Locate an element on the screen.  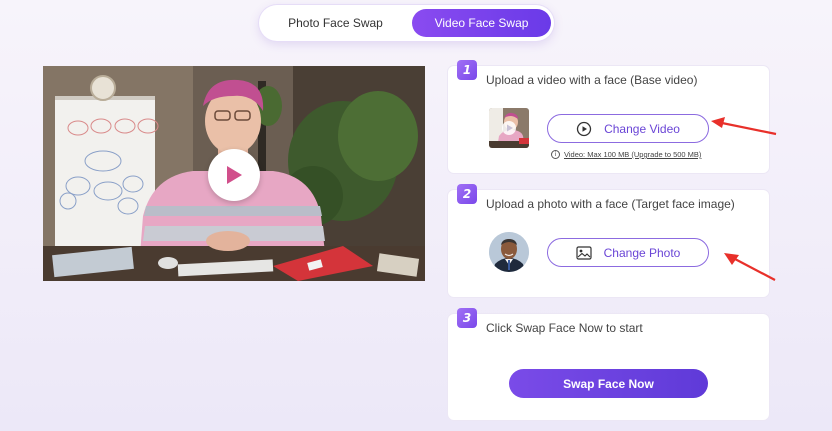
change-video-label: Change Video is located at coordinates (642, 128).